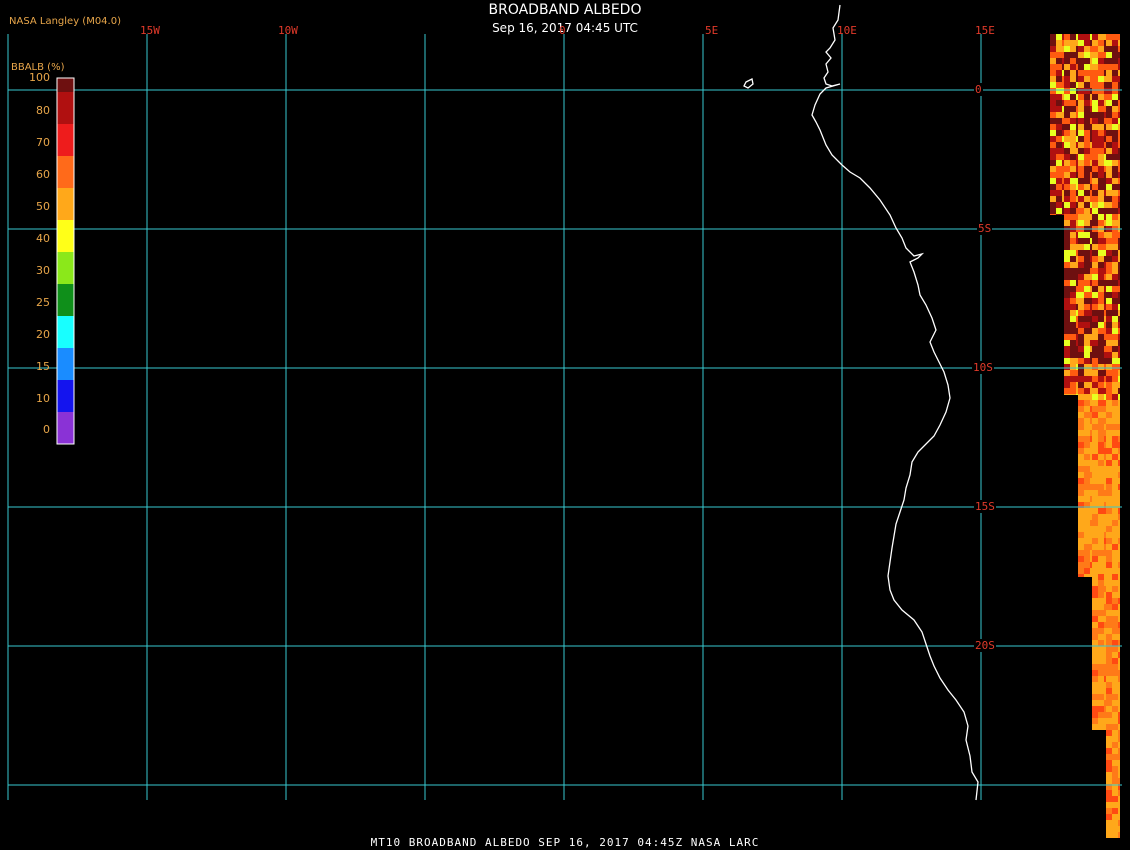 This screenshot has width=1130, height=850. Describe the element at coordinates (46, 429) in the screenshot. I see `colorbar-tick-label: 0` at that location.